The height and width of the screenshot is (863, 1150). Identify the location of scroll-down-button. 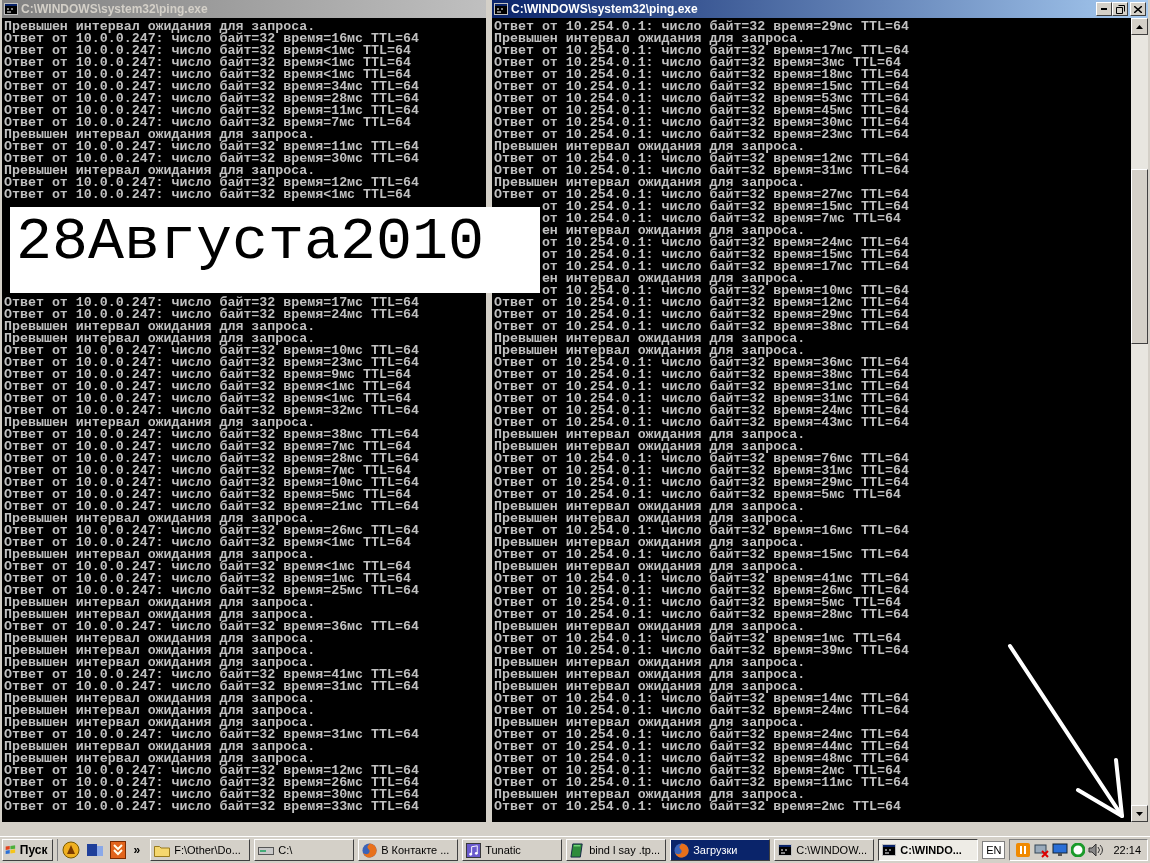
(1139, 813).